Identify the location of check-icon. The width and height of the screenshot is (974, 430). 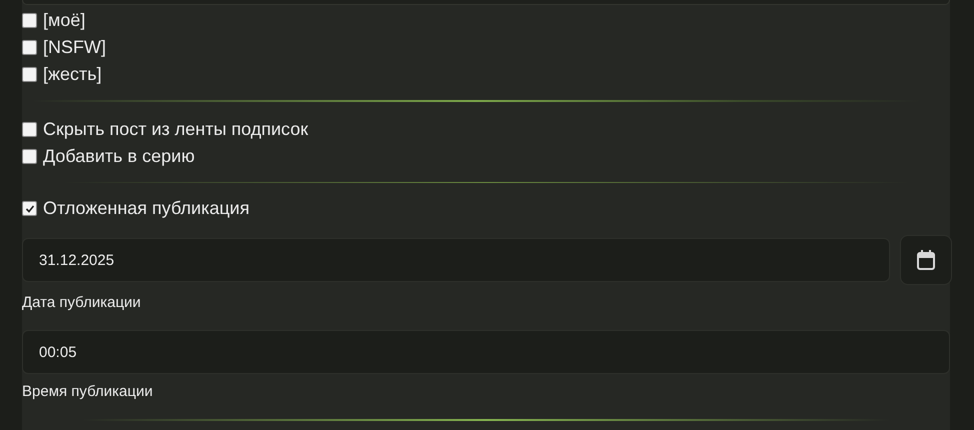
(29, 209).